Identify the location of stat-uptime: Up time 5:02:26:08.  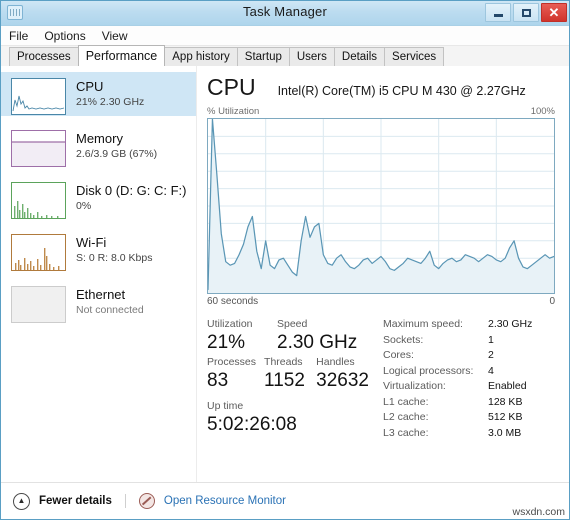
(252, 418).